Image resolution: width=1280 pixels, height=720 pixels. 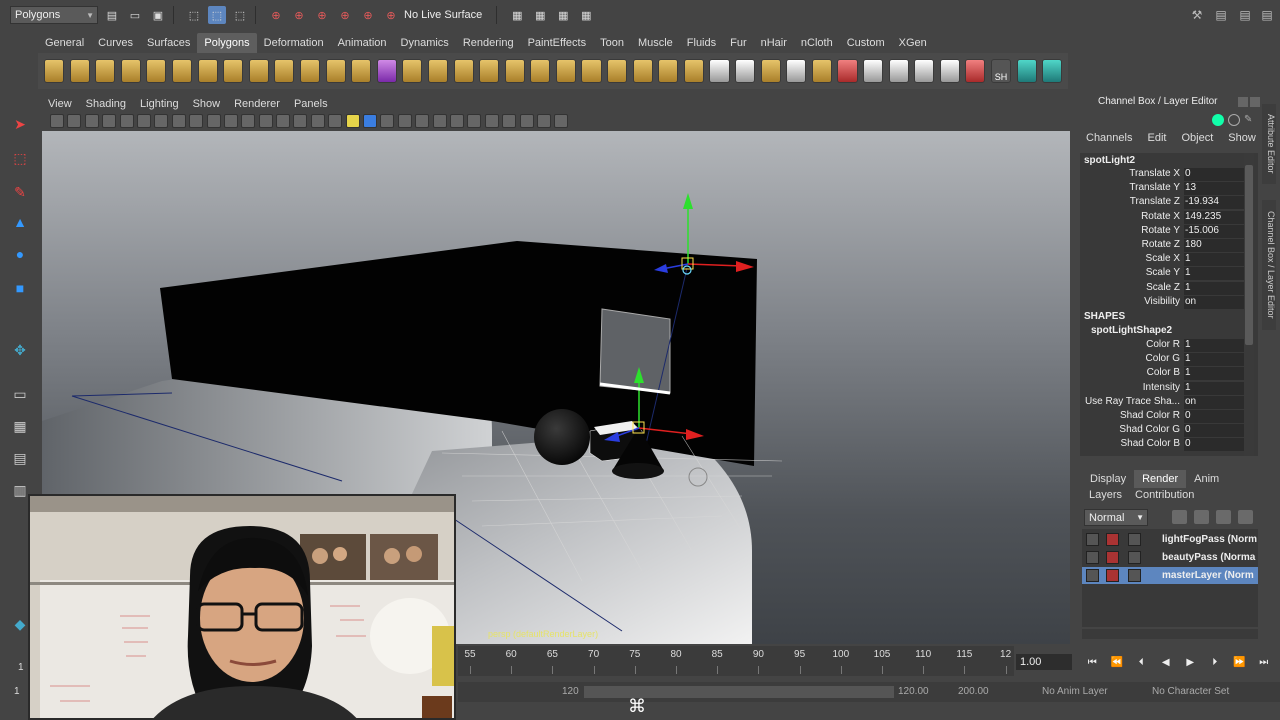 I want to click on viewport-menu-panels: Panels, so click(x=312, y=104).